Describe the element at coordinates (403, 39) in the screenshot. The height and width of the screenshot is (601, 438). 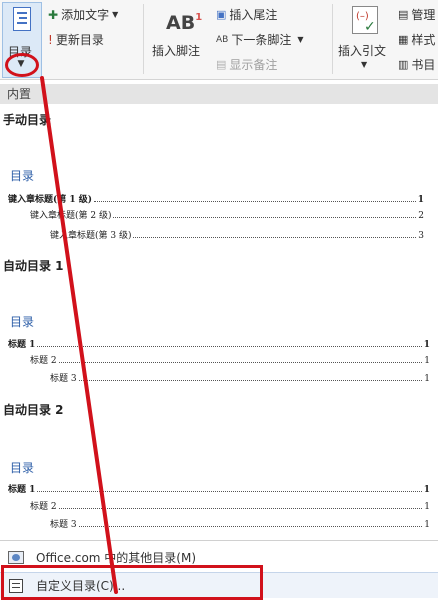
I see `citation-style-icon: ▦` at that location.